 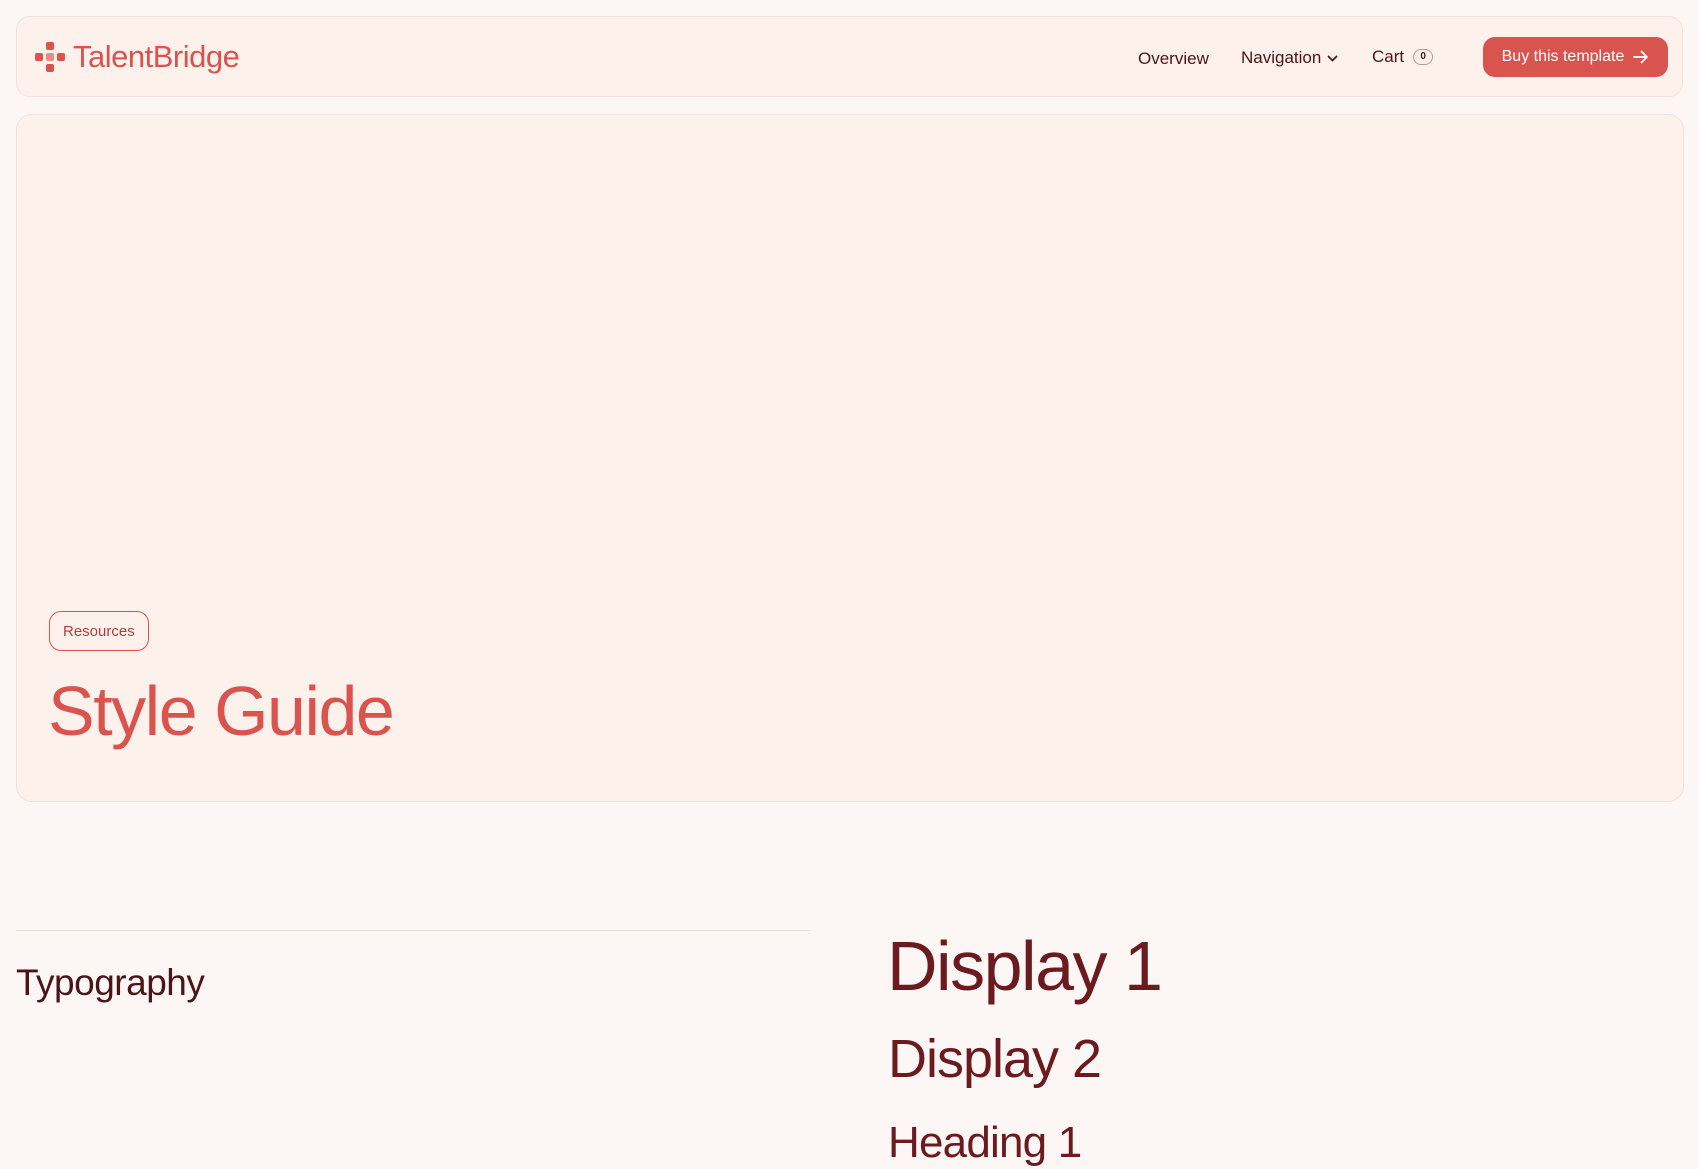 I want to click on typography-section-title: Typography, so click(x=110, y=982).